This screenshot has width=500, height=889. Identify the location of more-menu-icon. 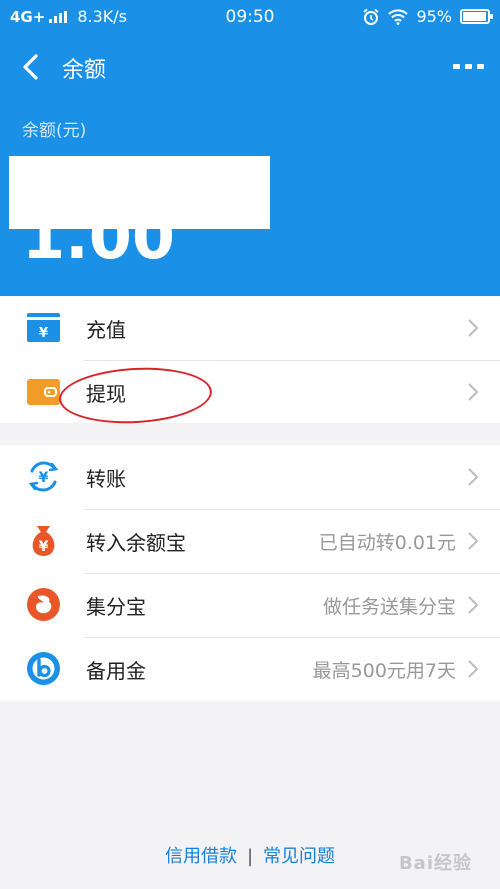
(466, 66).